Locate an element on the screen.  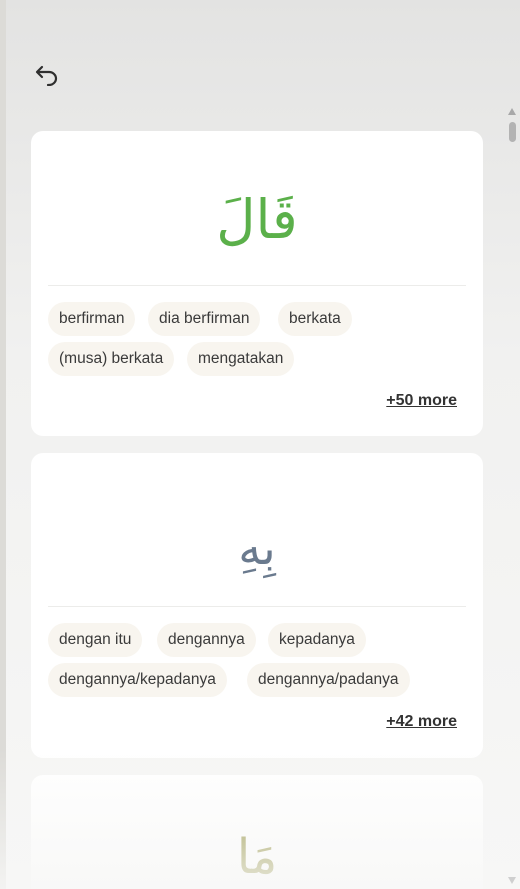
more-meanings-link: +42 more is located at coordinates (421, 722).